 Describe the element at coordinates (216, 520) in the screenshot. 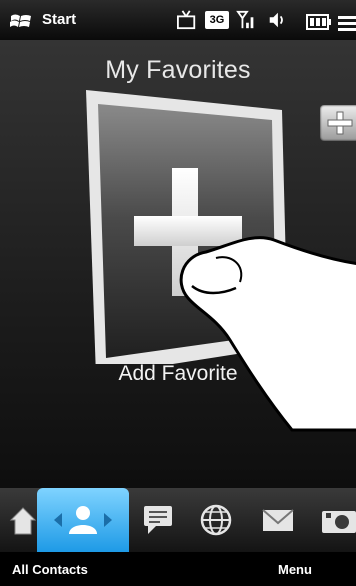

I see `internet-icon` at that location.